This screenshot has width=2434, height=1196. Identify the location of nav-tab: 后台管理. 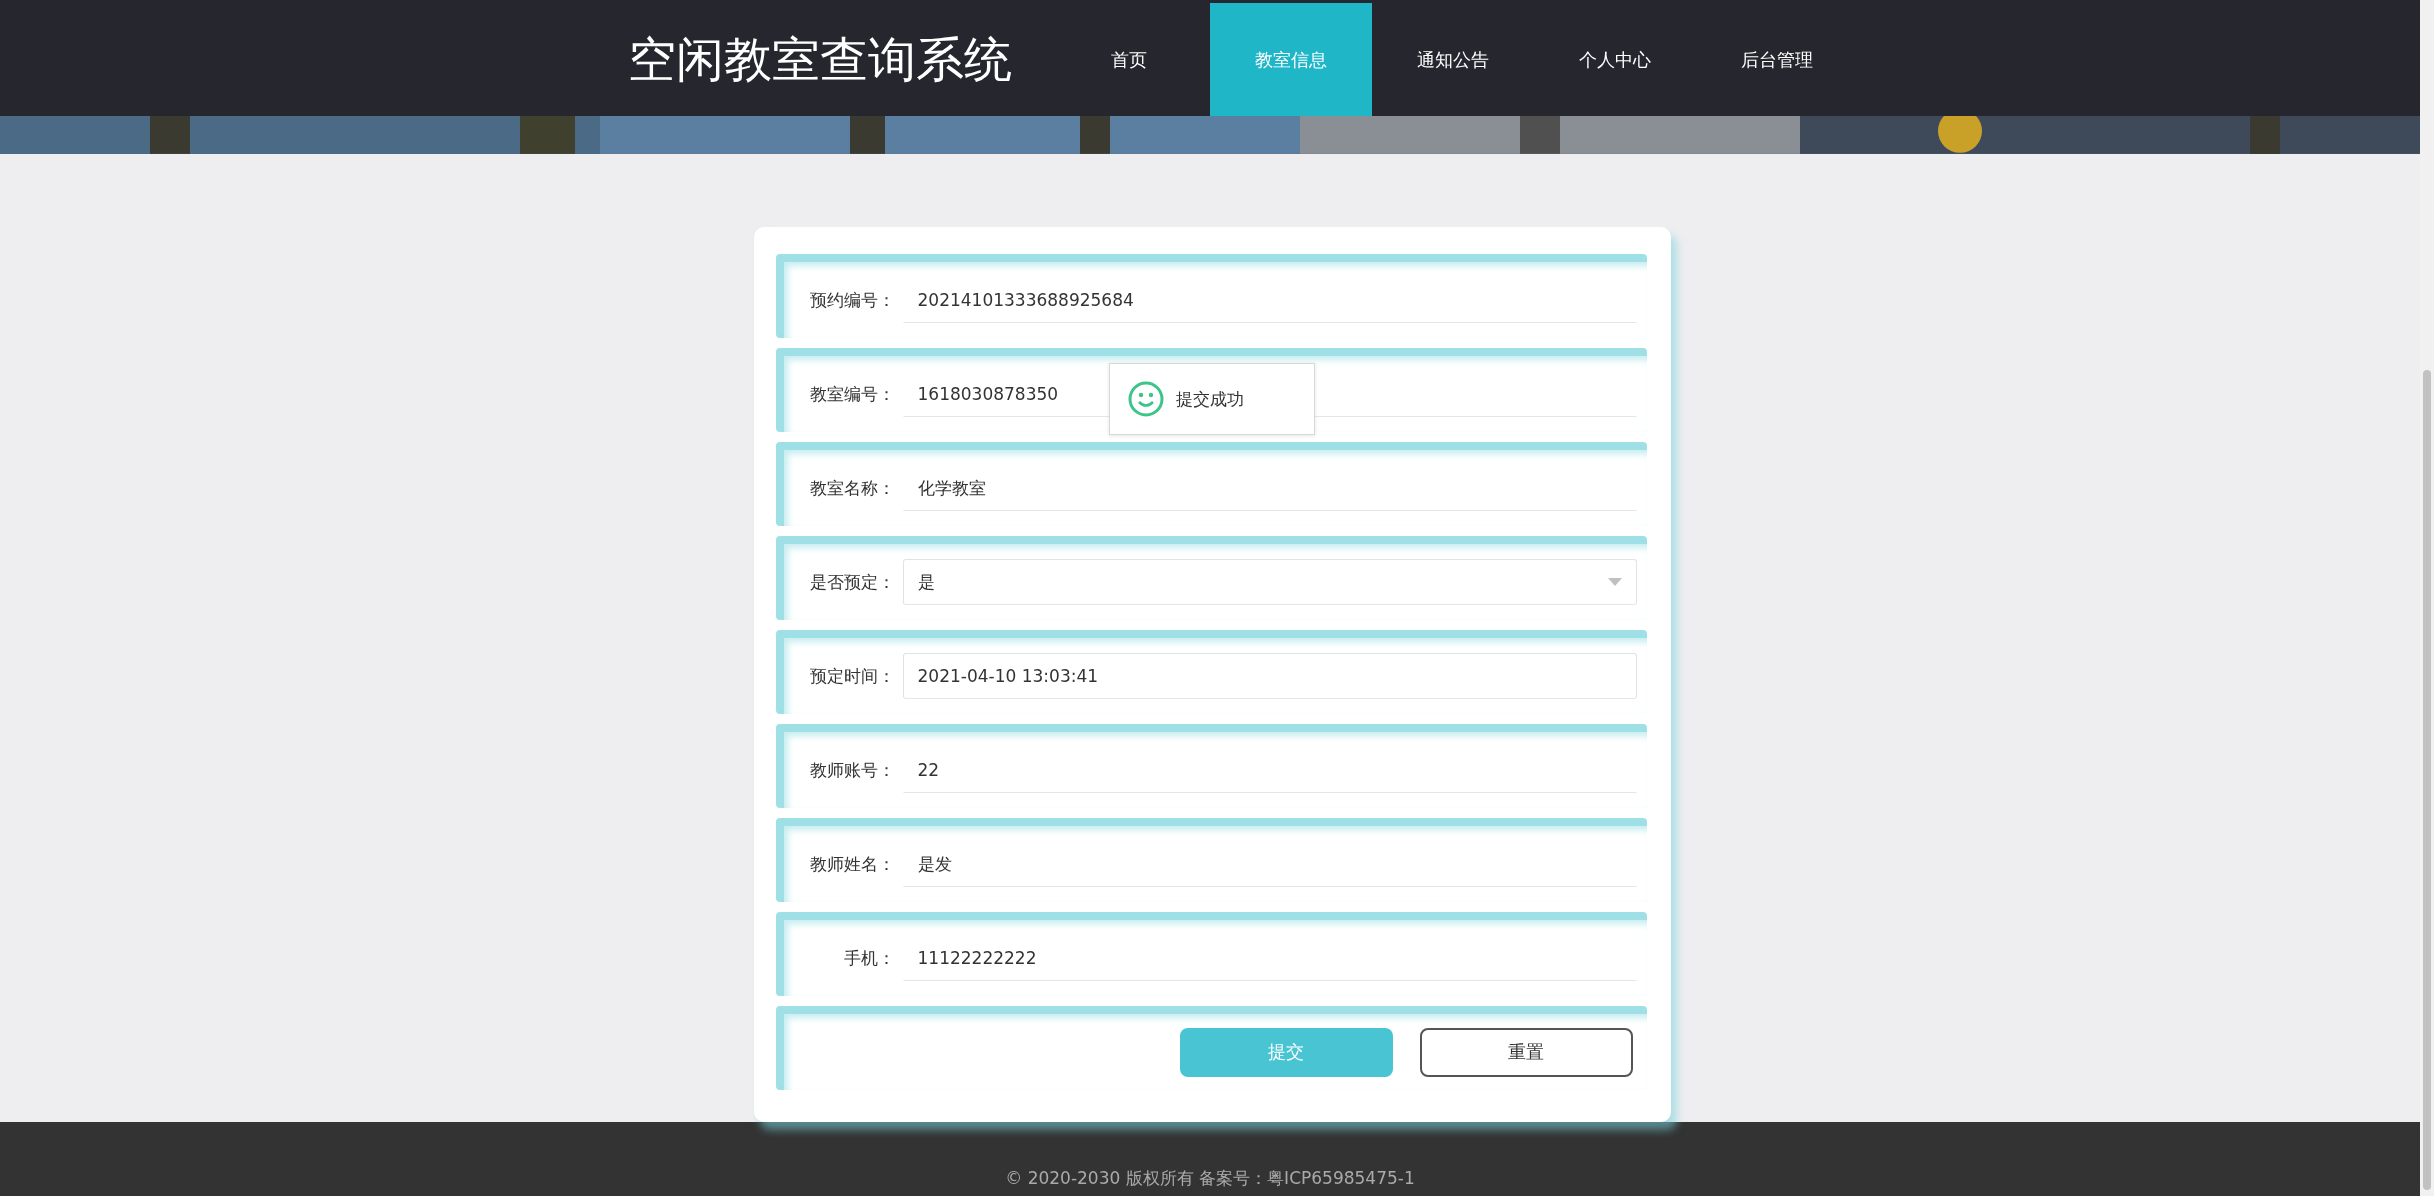
(1777, 60).